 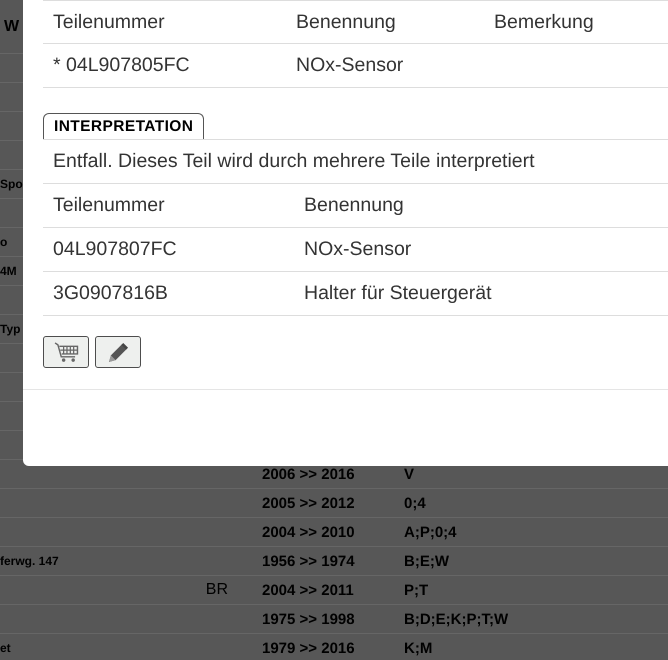 What do you see at coordinates (456, 619) in the screenshot?
I see `table-cell: B;D;E;K;P;T;W` at bounding box center [456, 619].